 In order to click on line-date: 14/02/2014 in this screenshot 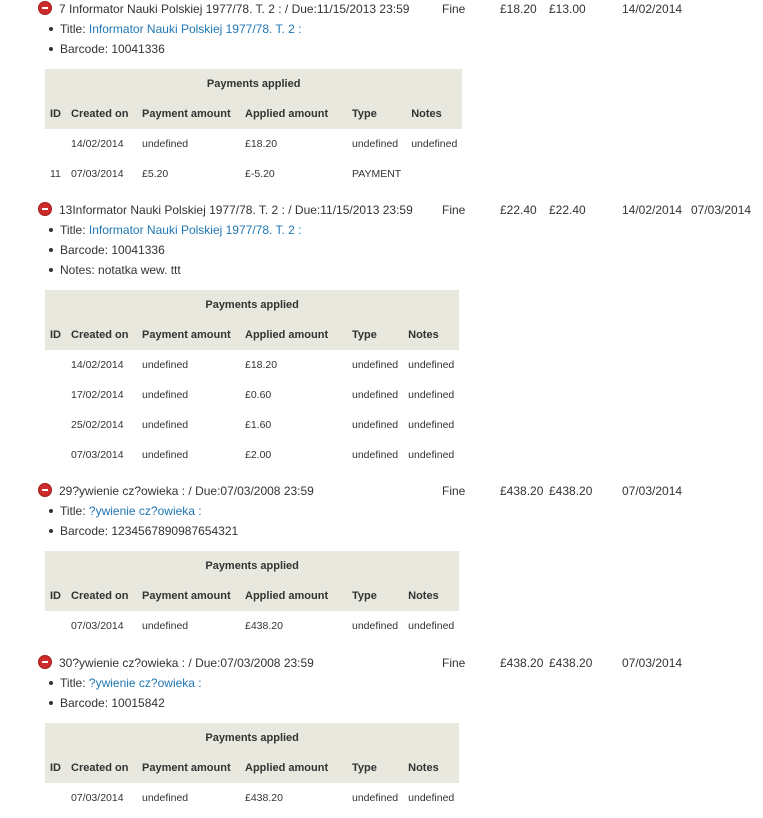, I will do `click(652, 210)`.